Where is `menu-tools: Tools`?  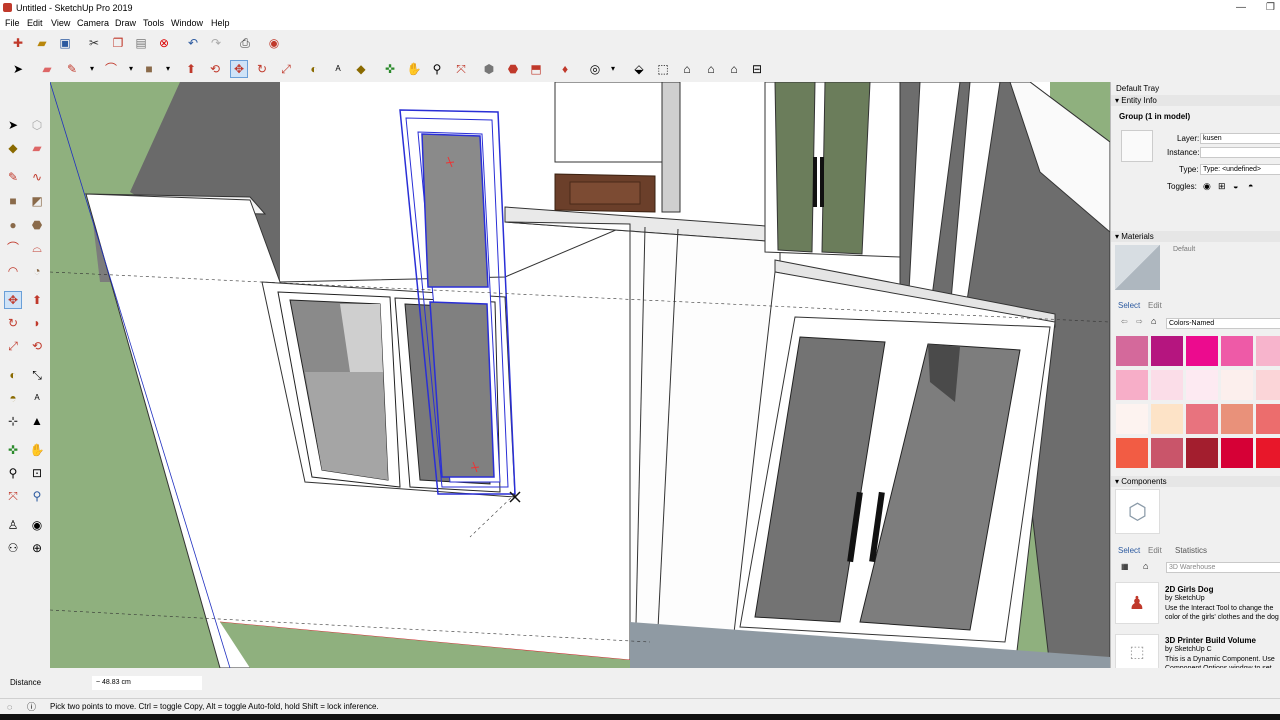 menu-tools: Tools is located at coordinates (153, 23).